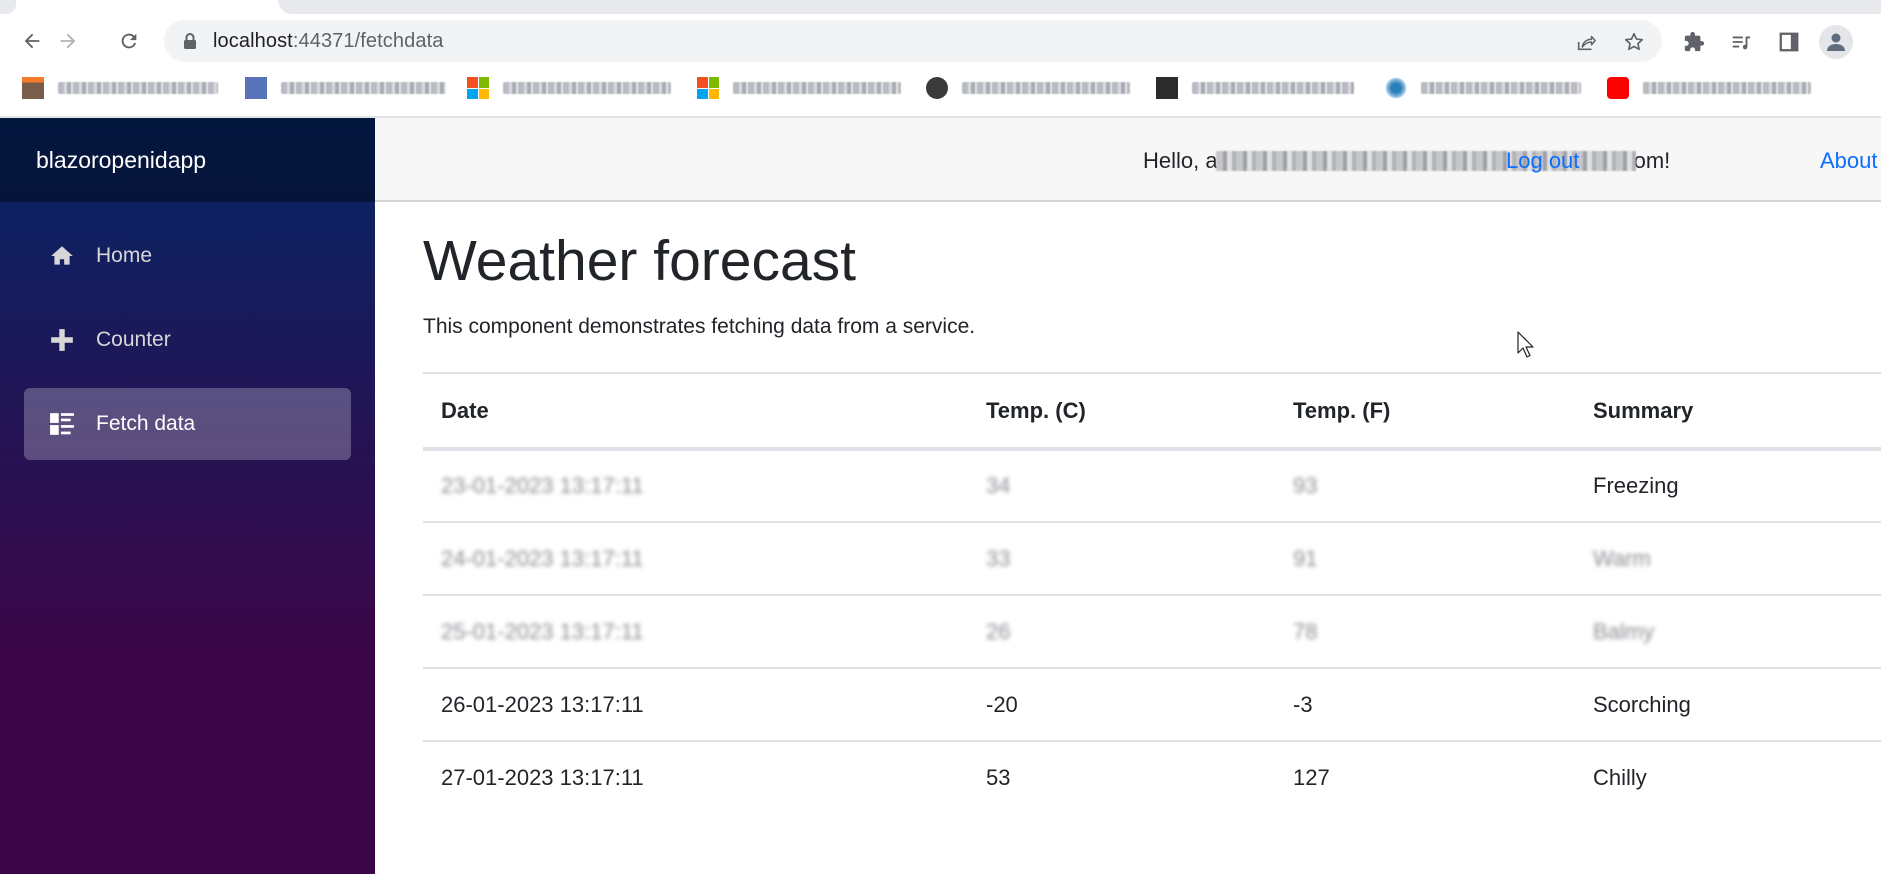  What do you see at coordinates (8, 7) in the screenshot?
I see `browser-tab` at bounding box center [8, 7].